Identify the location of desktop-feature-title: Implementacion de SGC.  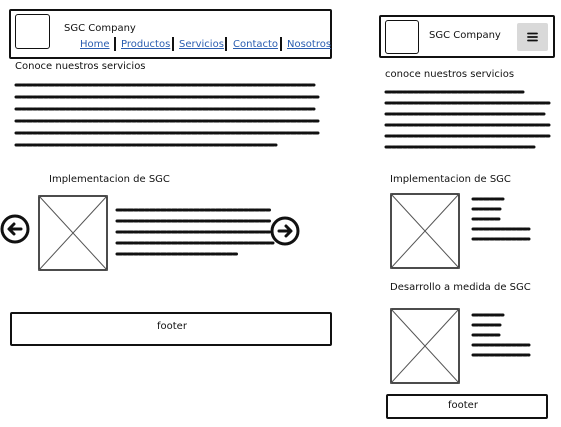
(109, 179).